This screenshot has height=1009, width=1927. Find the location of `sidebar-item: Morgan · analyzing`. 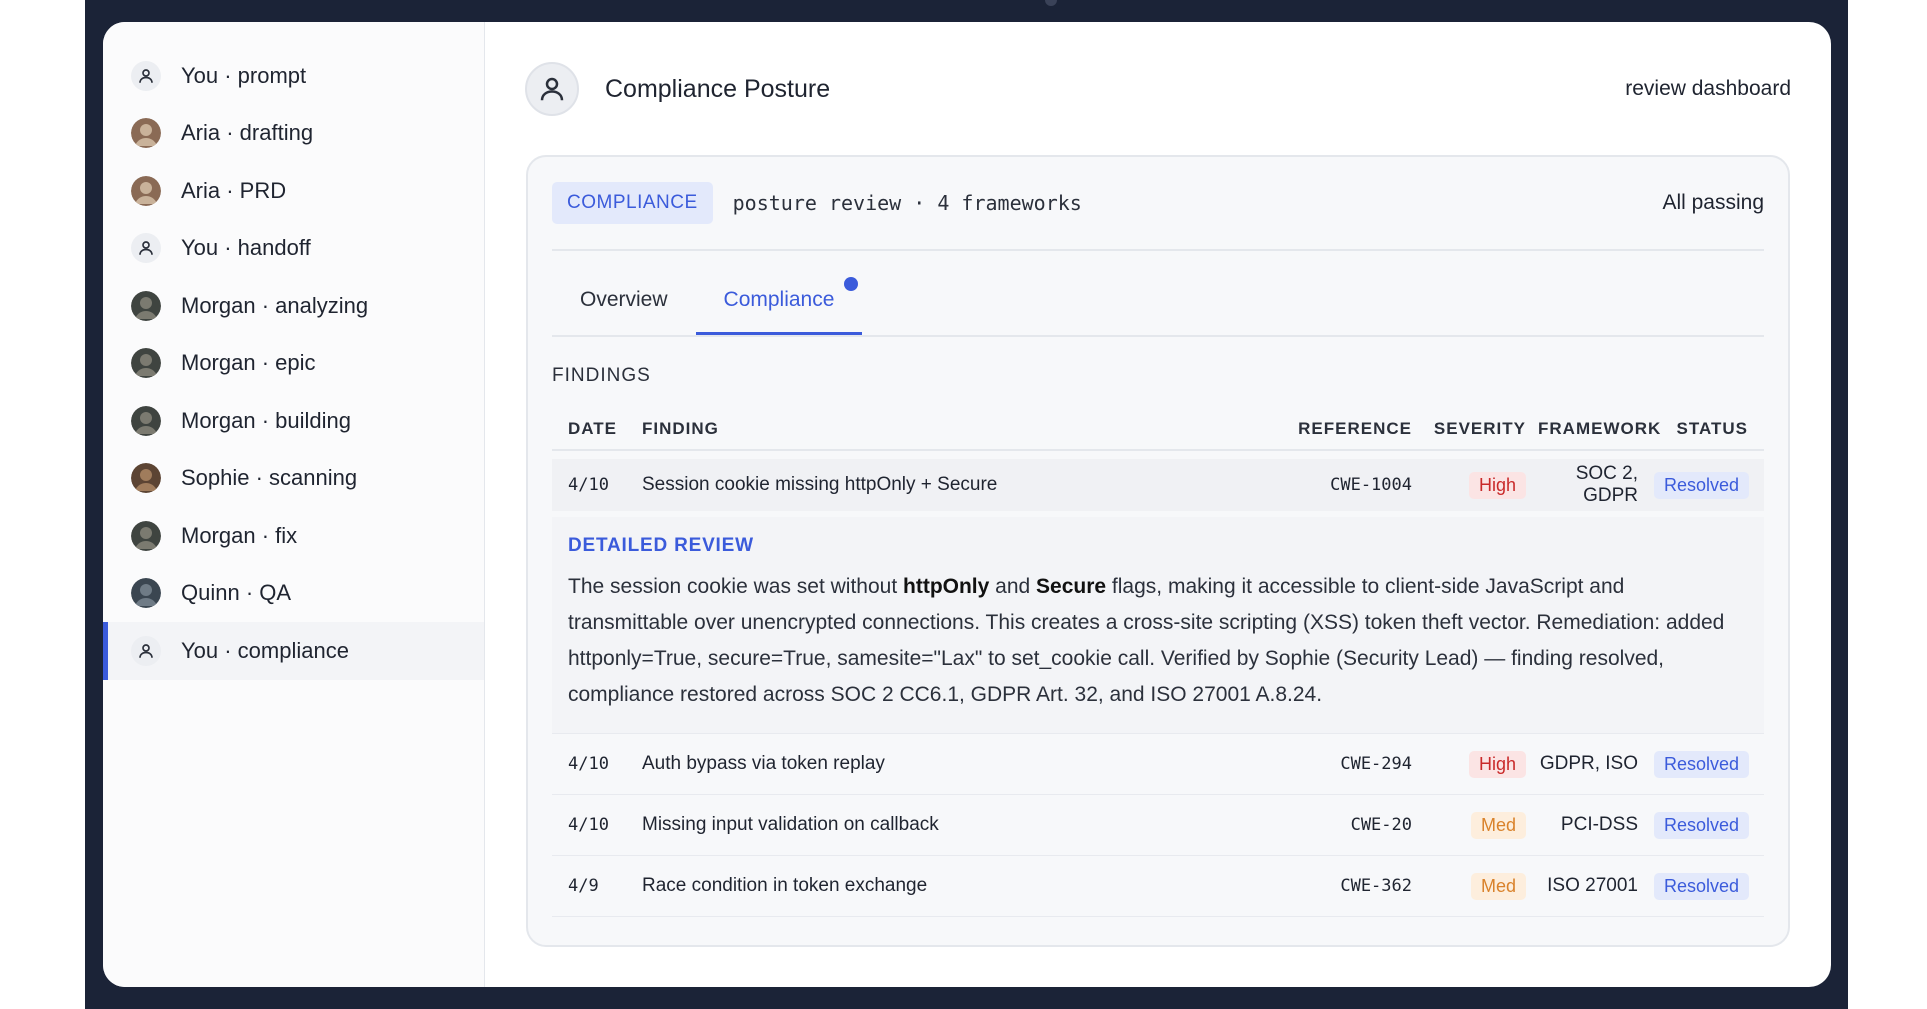

sidebar-item: Morgan · analyzing is located at coordinates (293, 306).